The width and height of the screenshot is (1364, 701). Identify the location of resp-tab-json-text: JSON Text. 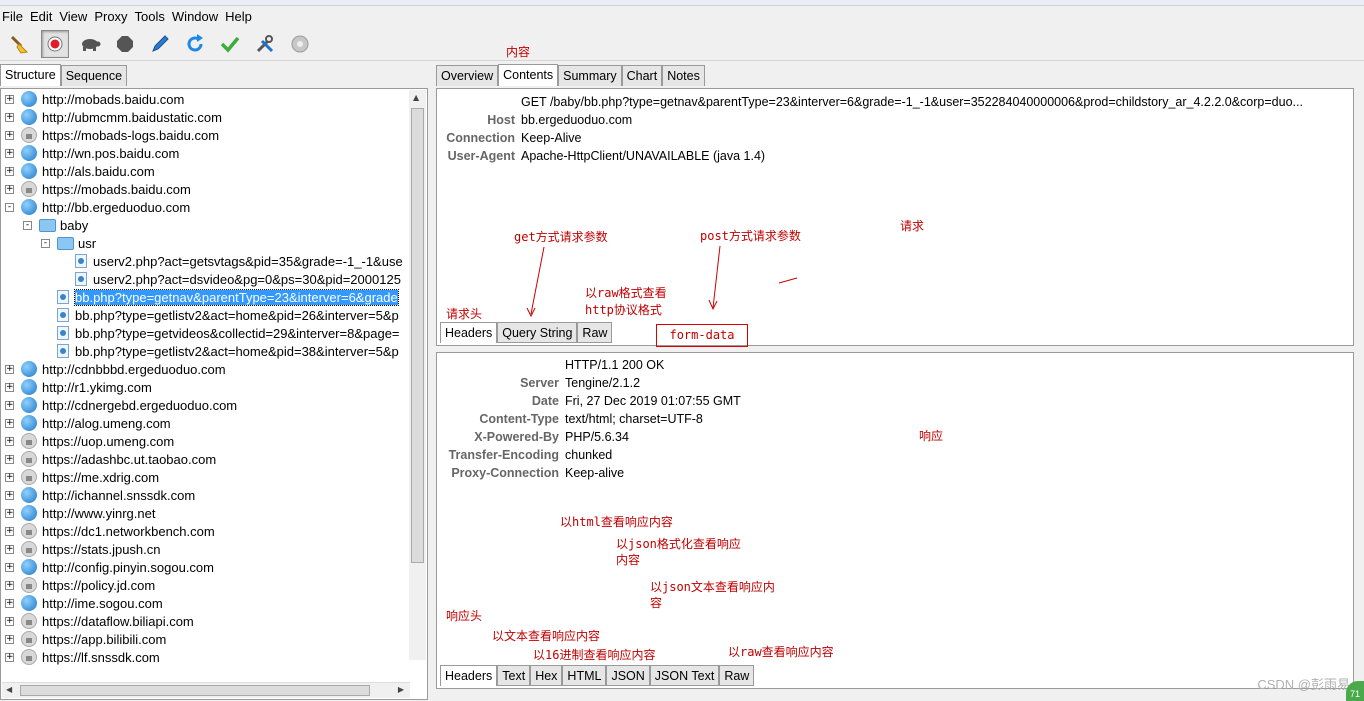
(684, 675).